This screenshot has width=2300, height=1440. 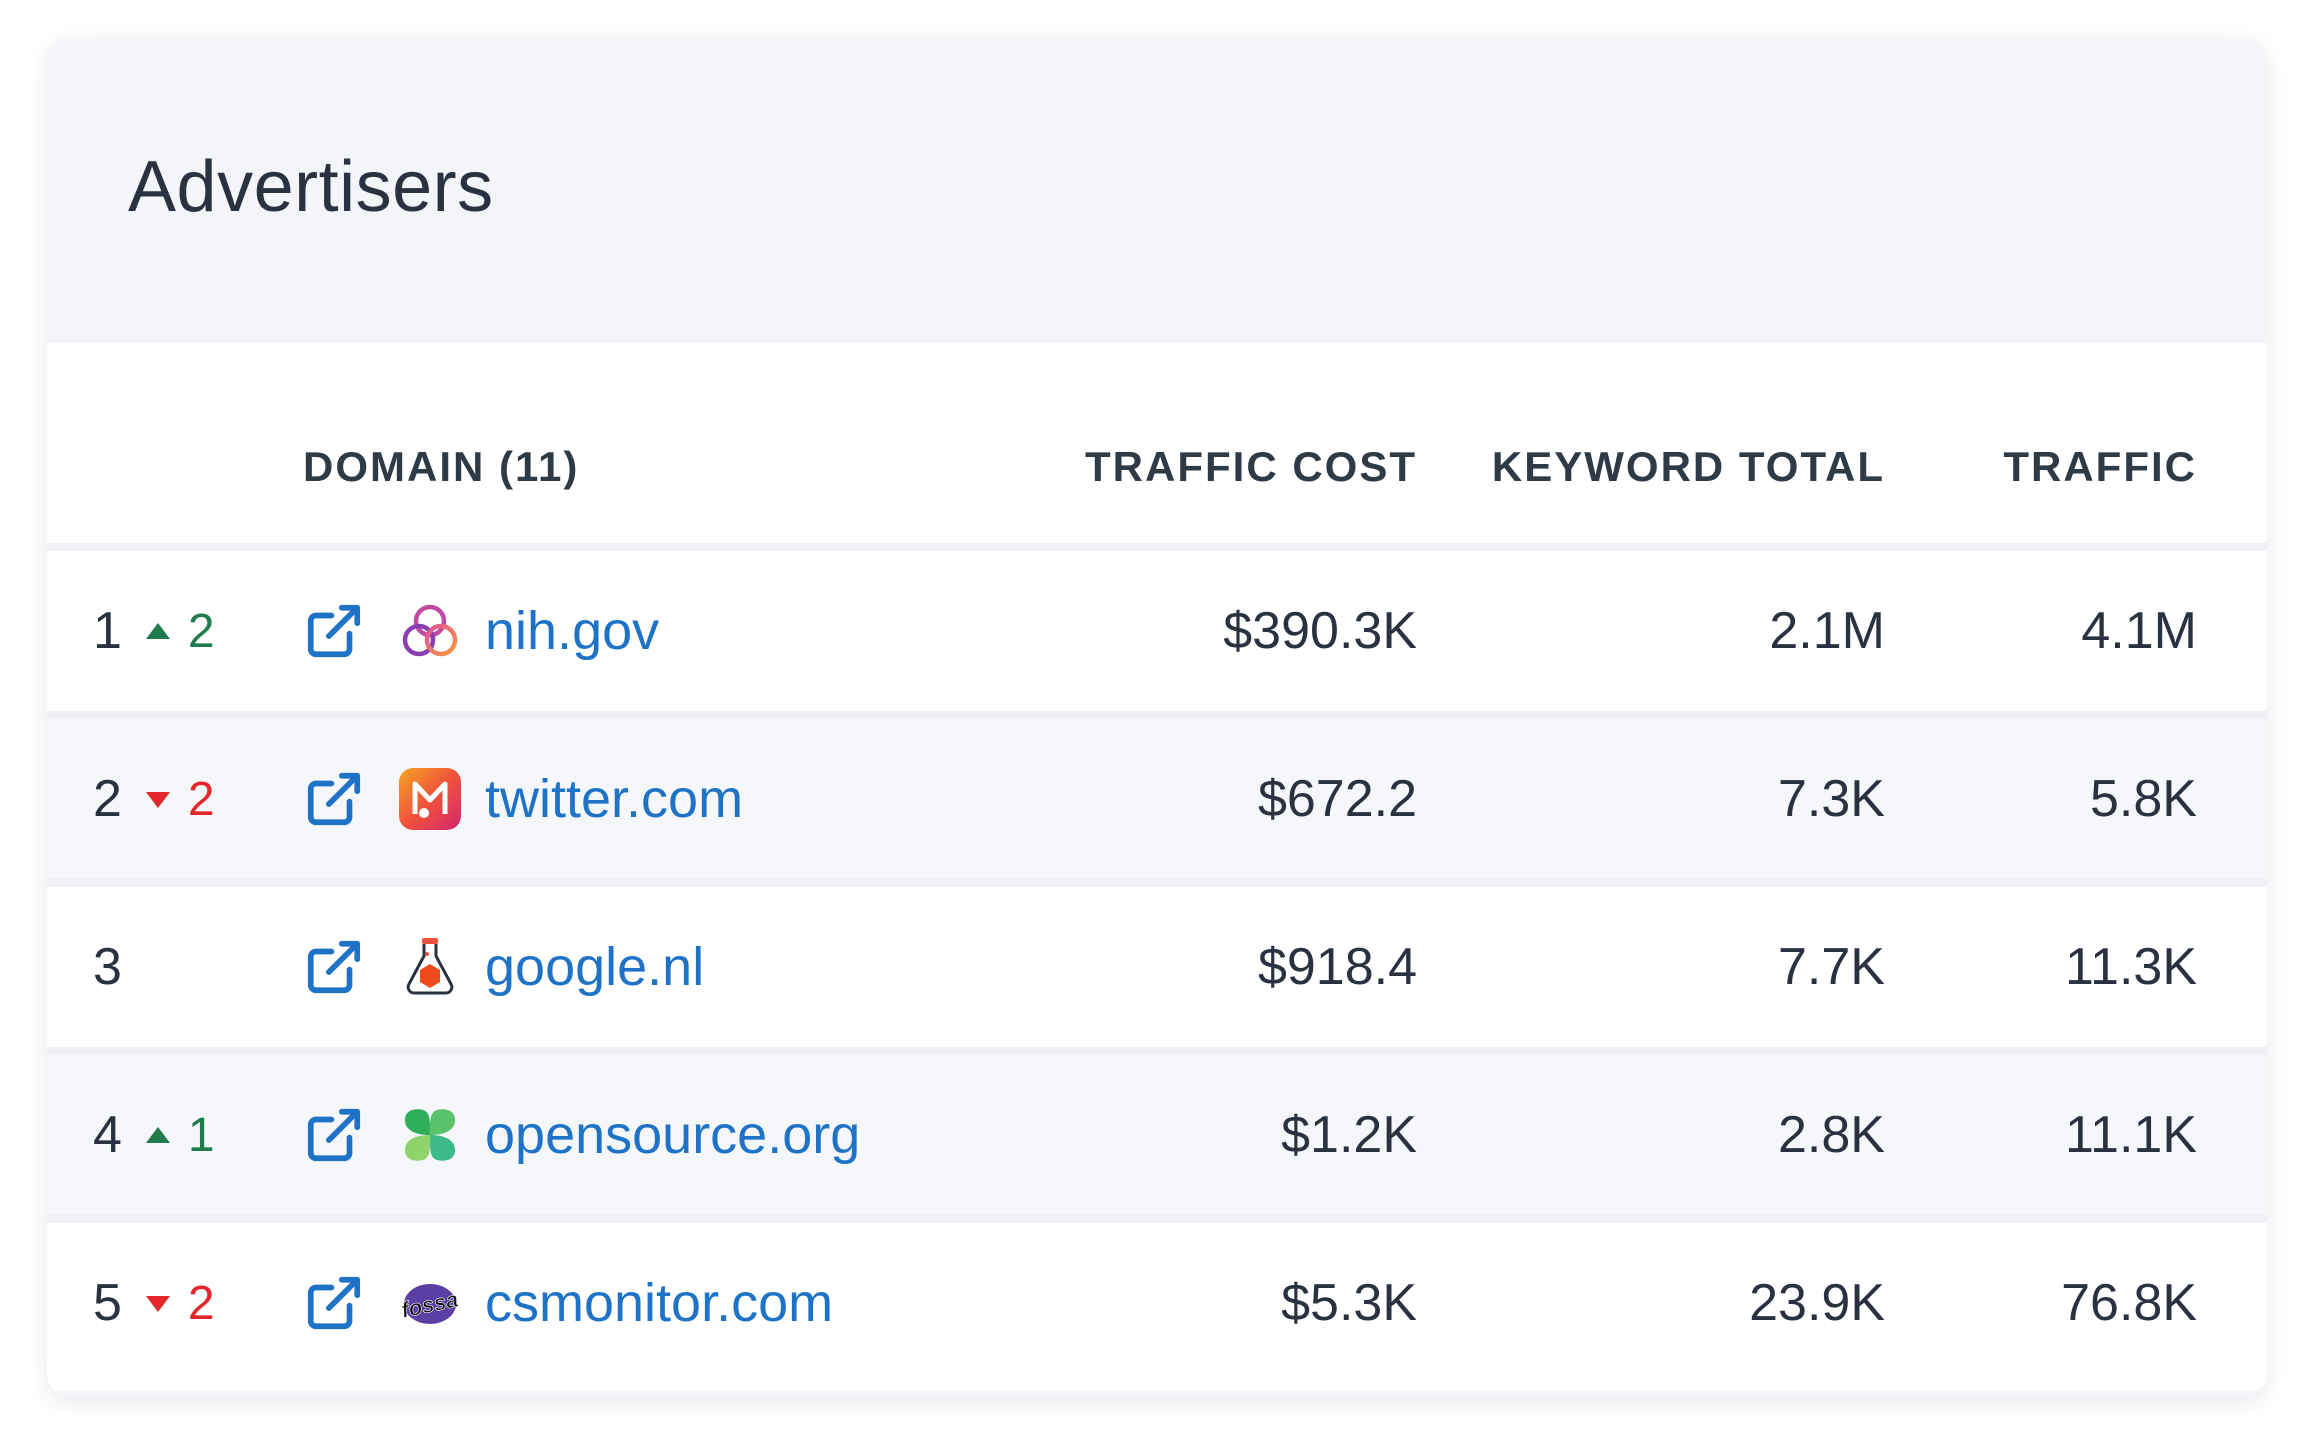 What do you see at coordinates (659, 1303) in the screenshot?
I see `domain-link: csmonitor.com` at bounding box center [659, 1303].